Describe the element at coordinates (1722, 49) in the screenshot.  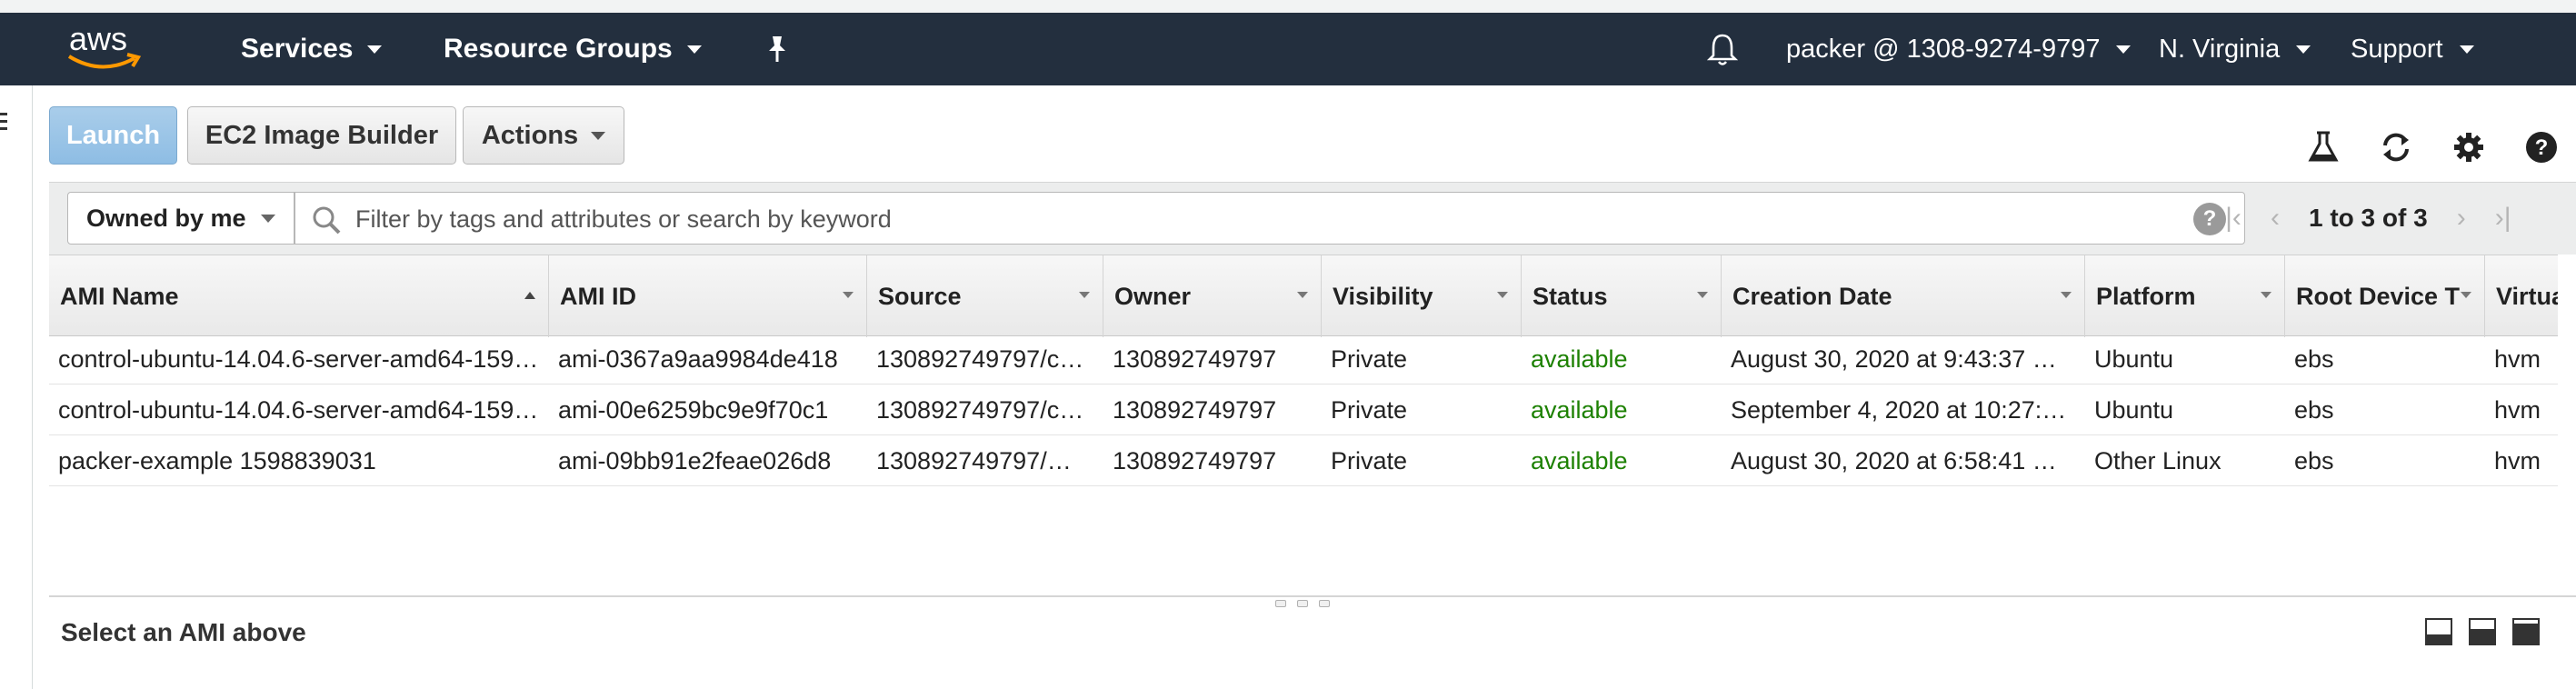
I see `bell-icon` at that location.